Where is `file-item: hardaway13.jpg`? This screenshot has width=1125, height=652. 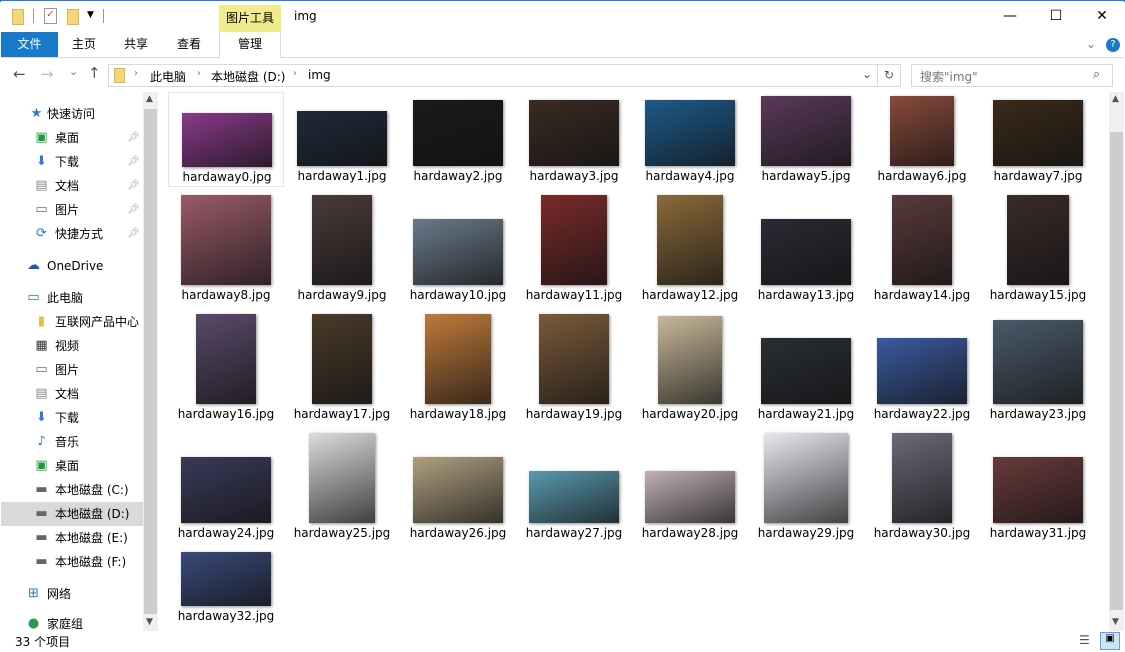 file-item: hardaway13.jpg is located at coordinates (806, 258).